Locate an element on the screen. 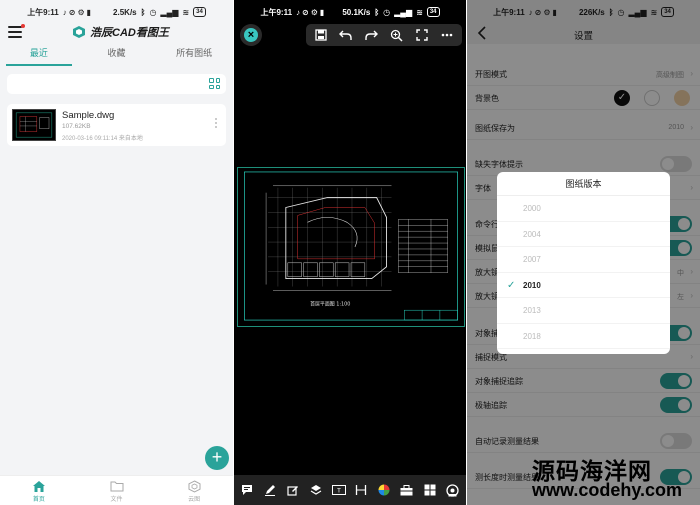  folder-icon is located at coordinates (116, 486).